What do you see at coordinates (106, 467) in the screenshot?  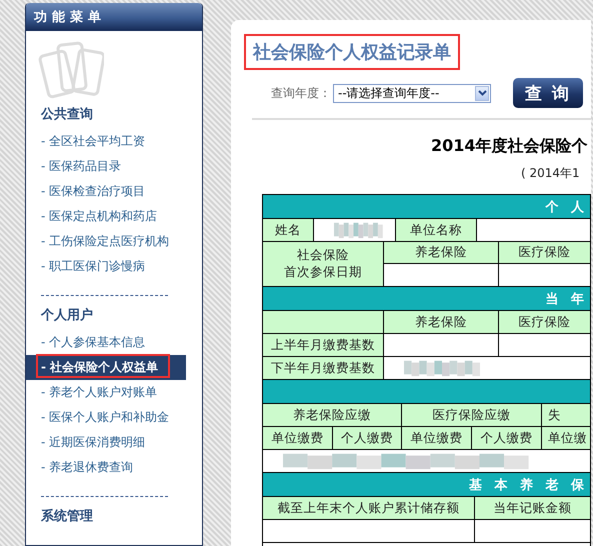 I see `menu-item: - 养老退休费查询` at bounding box center [106, 467].